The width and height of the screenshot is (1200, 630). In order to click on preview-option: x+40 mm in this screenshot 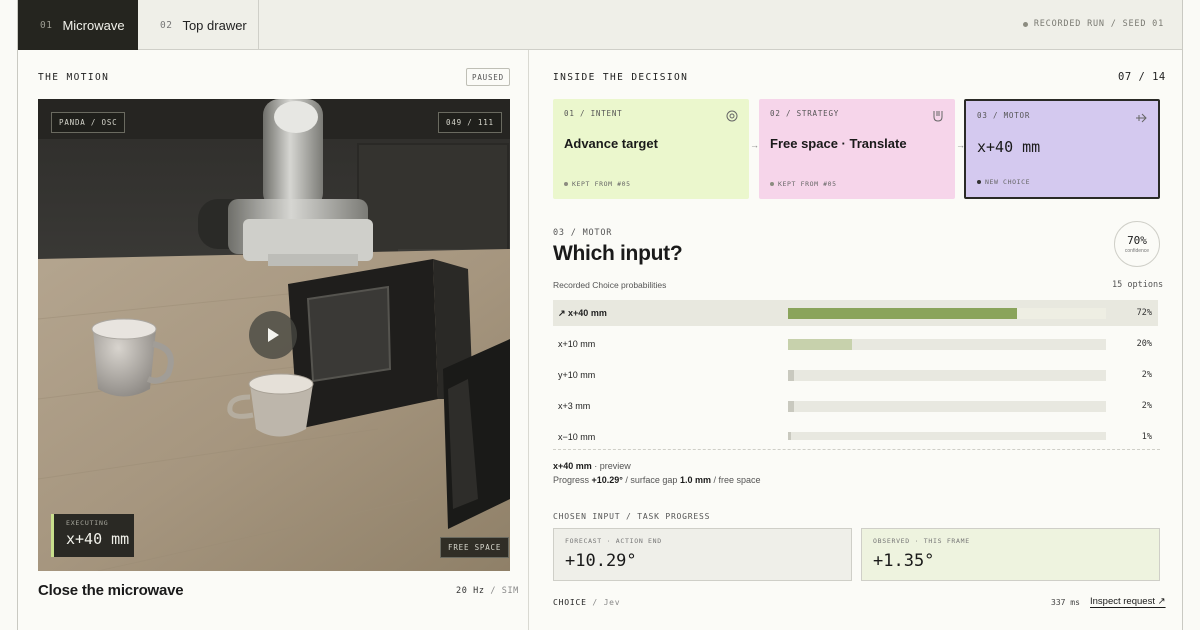, I will do `click(572, 466)`.